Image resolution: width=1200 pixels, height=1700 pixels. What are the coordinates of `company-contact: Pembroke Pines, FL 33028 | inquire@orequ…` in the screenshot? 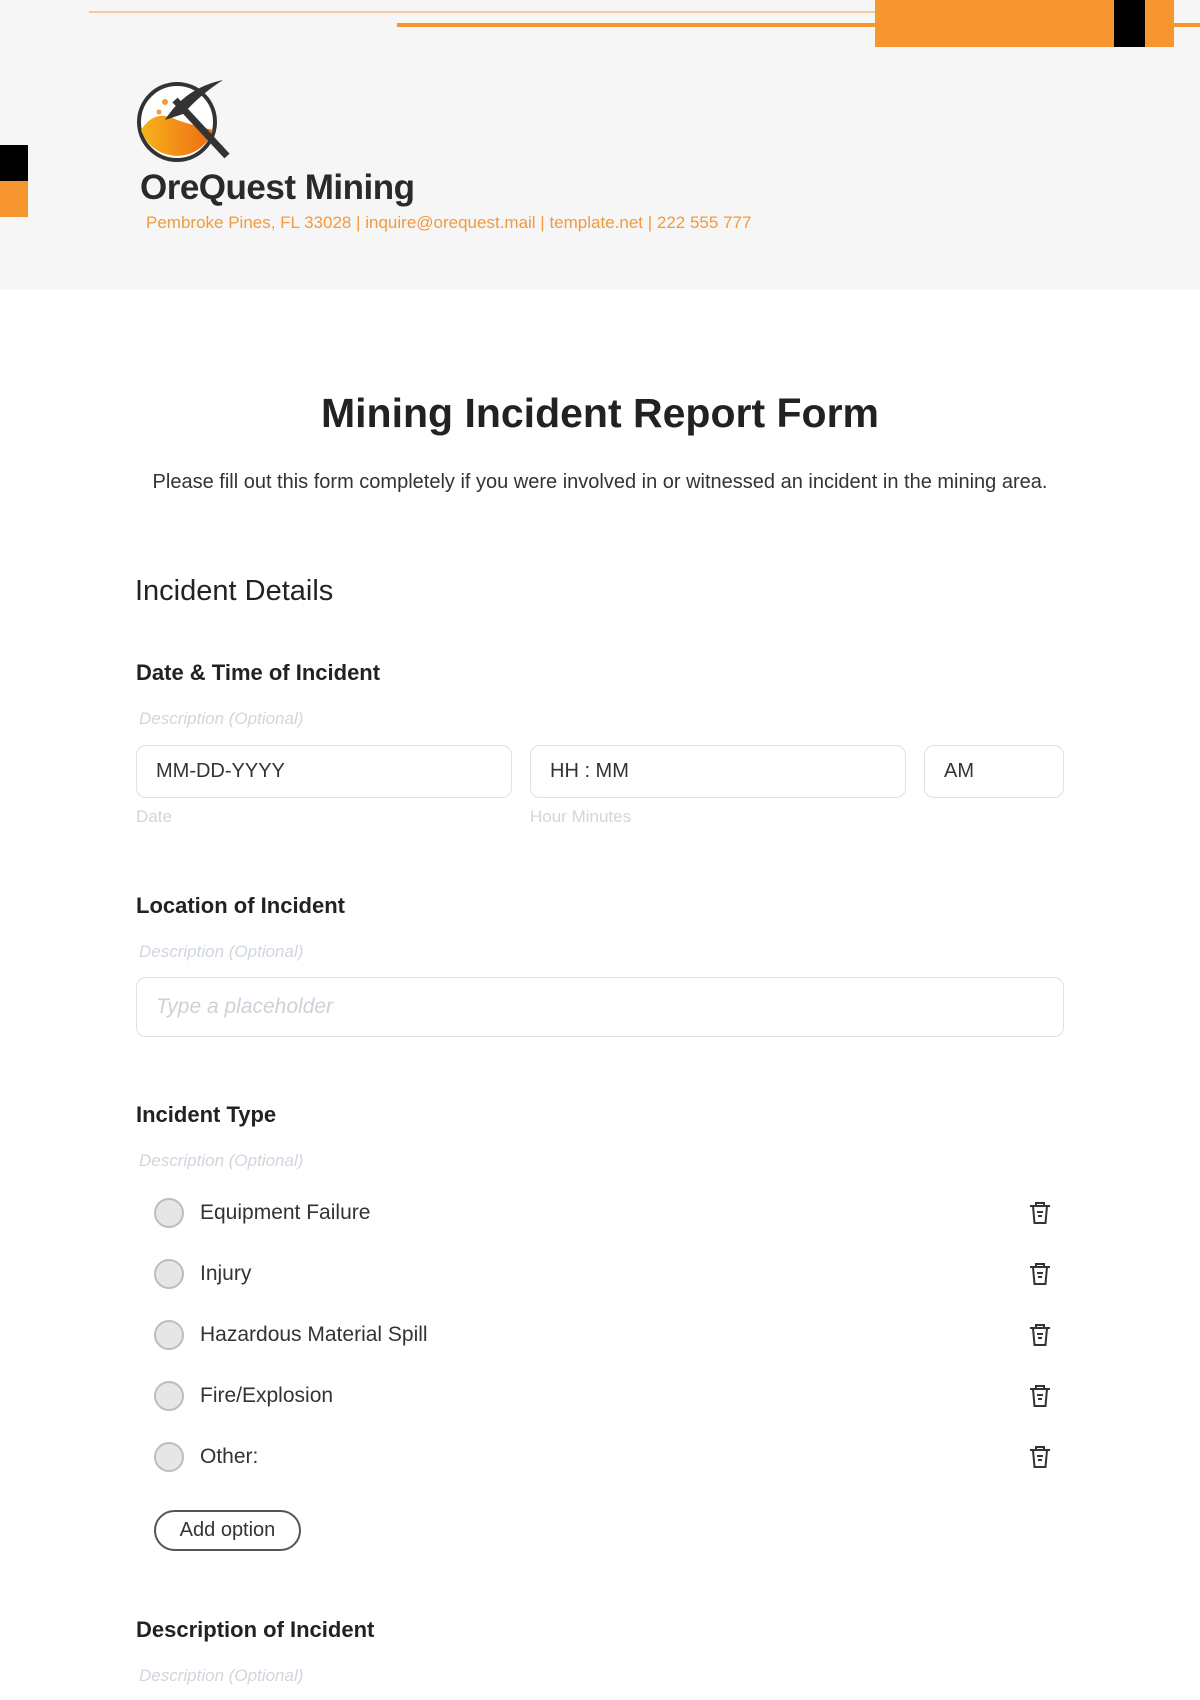 It's located at (449, 222).